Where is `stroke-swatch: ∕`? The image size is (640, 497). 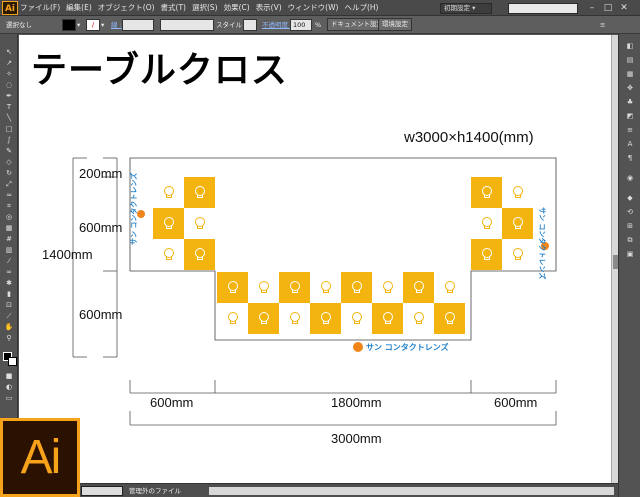 stroke-swatch: ∕ is located at coordinates (93, 25).